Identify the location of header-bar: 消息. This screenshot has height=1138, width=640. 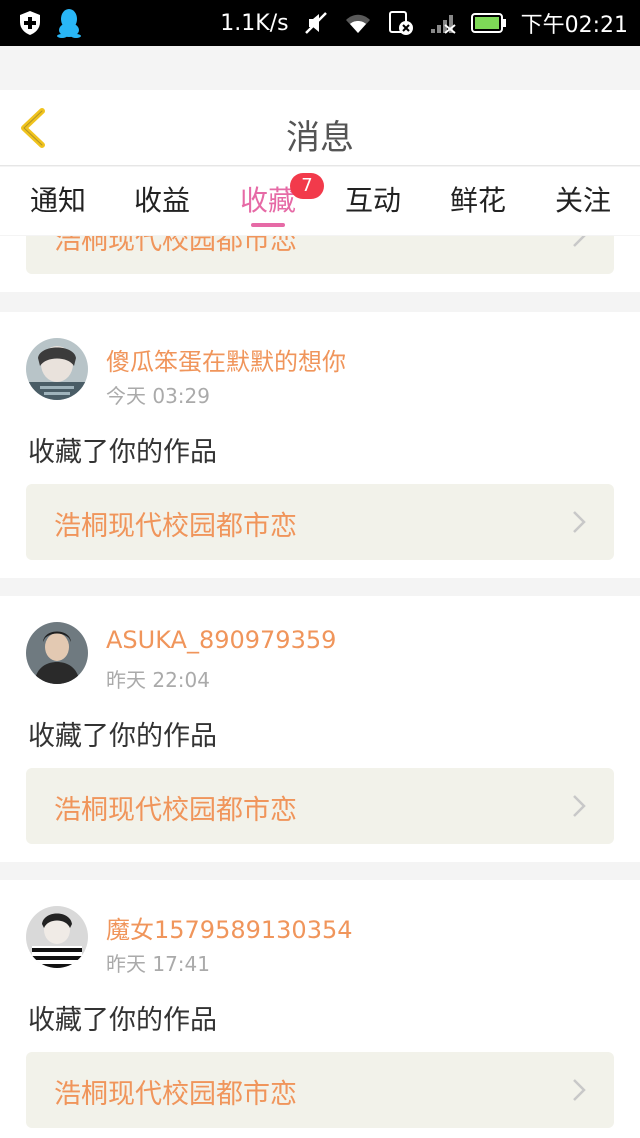
(320, 128).